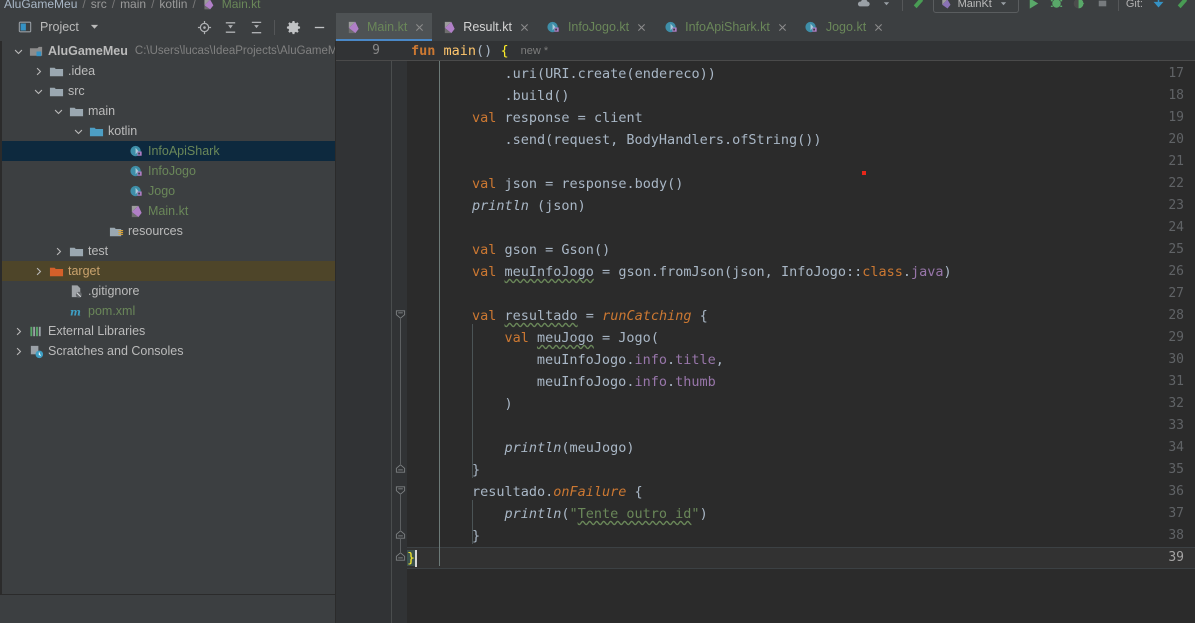  I want to click on code-line: .build(), so click(536, 96).